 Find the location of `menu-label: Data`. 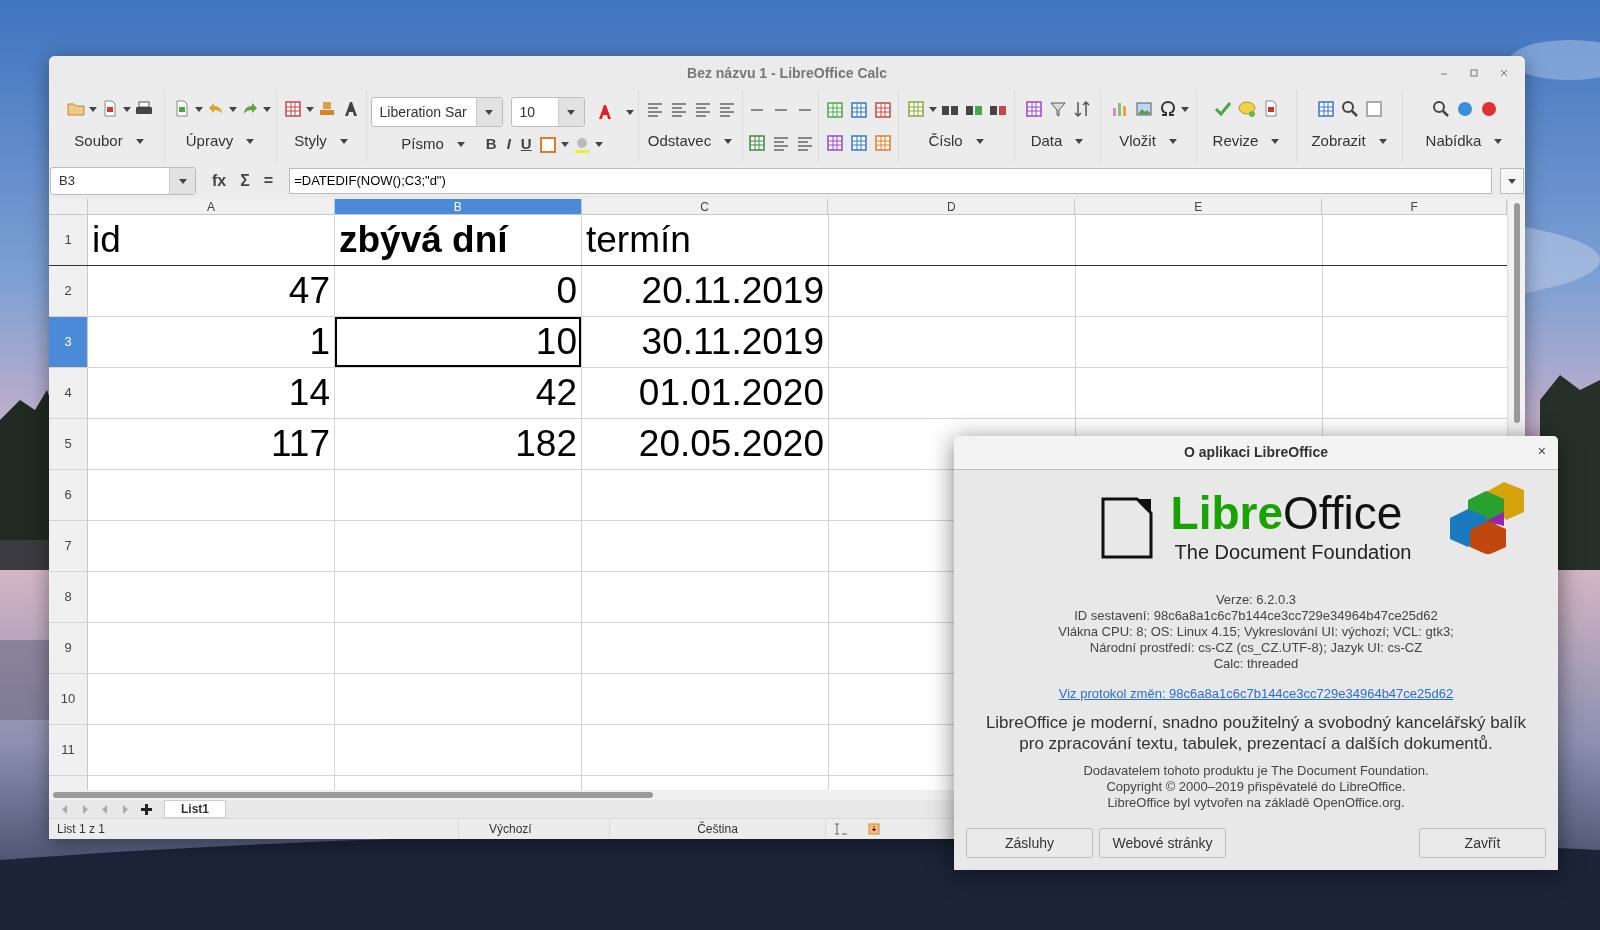

menu-label: Data is located at coordinates (1046, 141).